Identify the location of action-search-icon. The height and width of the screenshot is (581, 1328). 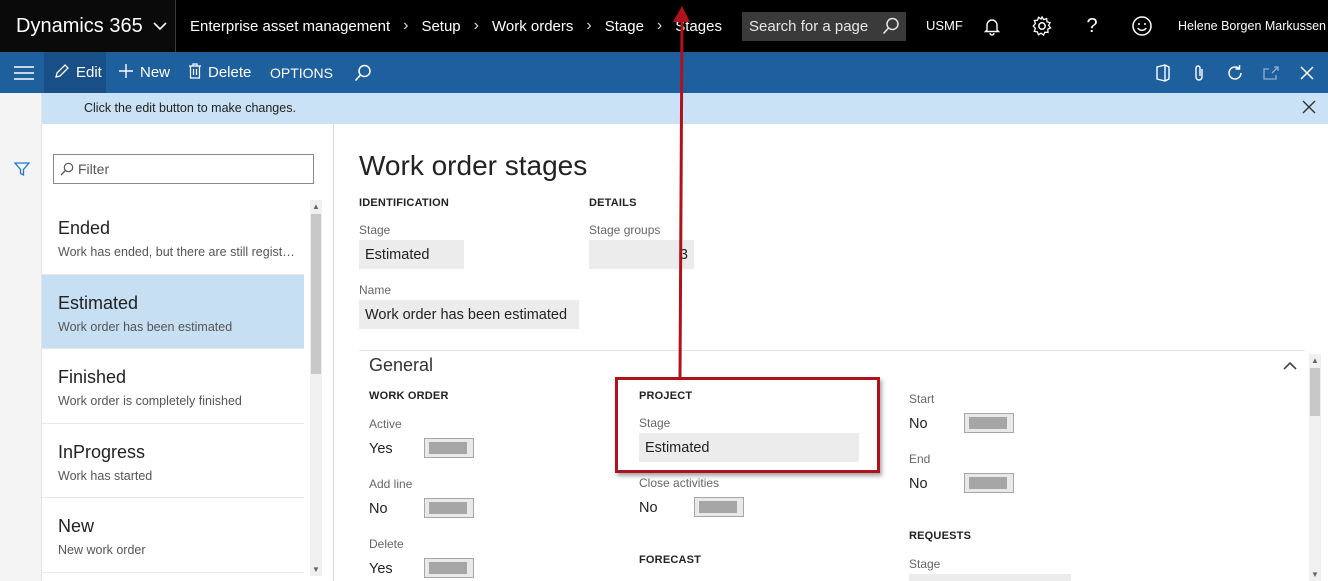
(363, 72).